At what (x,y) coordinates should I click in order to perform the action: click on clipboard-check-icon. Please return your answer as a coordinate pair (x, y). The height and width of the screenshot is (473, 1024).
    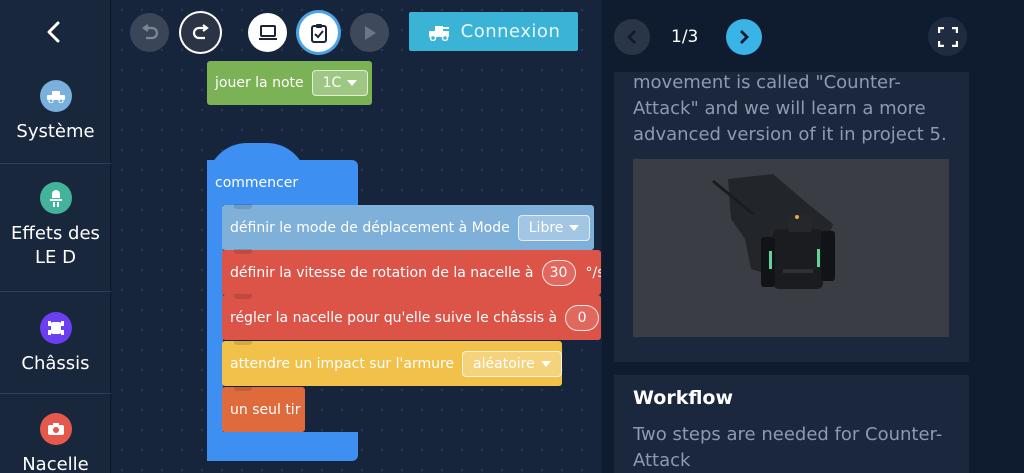
    Looking at the image, I should click on (318, 33).